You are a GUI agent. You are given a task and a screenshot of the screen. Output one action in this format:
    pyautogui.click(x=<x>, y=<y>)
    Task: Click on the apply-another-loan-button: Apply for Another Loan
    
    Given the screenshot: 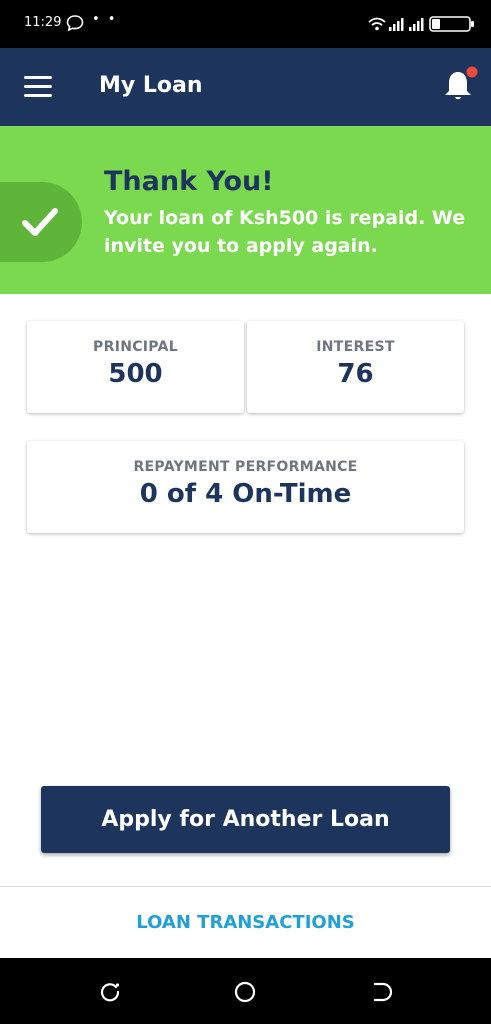 What is the action you would take?
    pyautogui.click(x=245, y=819)
    